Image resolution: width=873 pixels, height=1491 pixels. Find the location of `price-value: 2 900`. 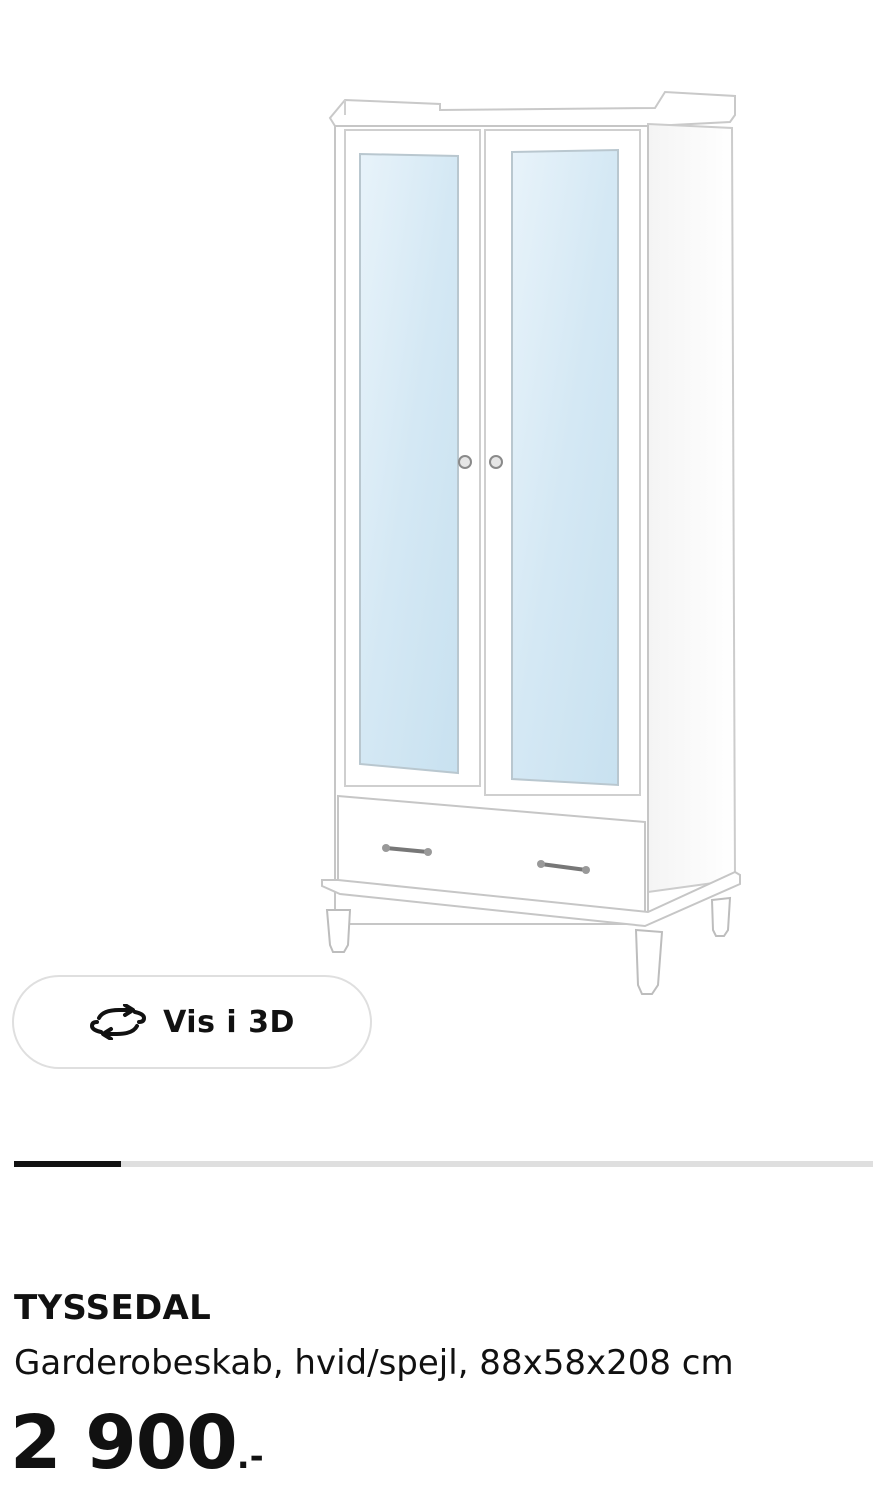

price-value: 2 900 is located at coordinates (124, 1443).